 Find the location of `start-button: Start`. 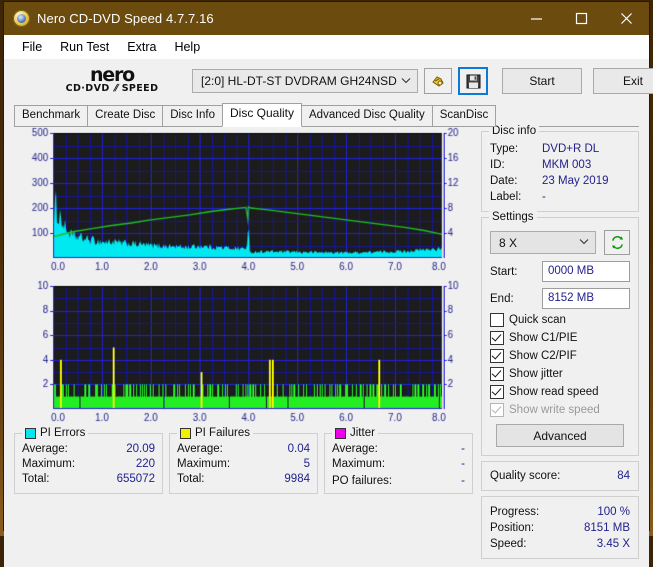

start-button: Start is located at coordinates (542, 81).